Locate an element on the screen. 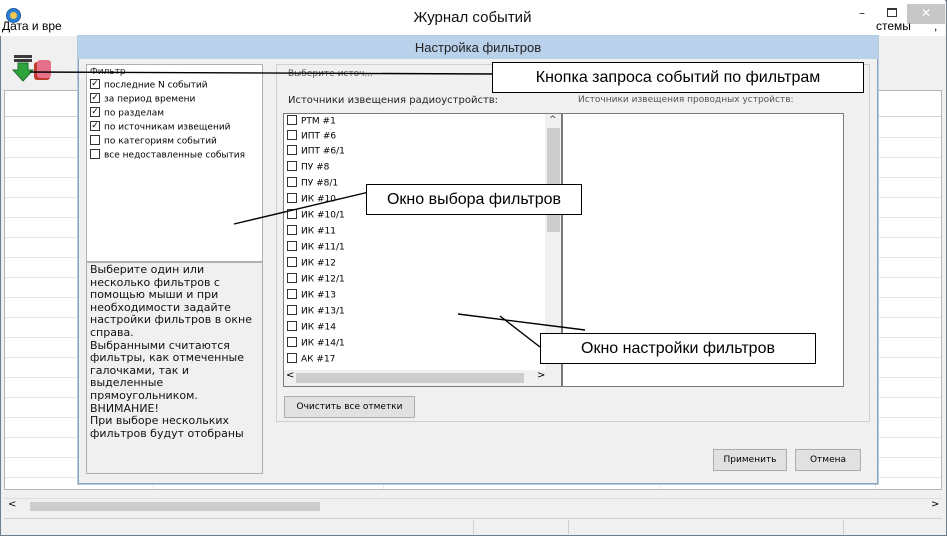  list-item: ПУ #8/1 is located at coordinates (313, 184).